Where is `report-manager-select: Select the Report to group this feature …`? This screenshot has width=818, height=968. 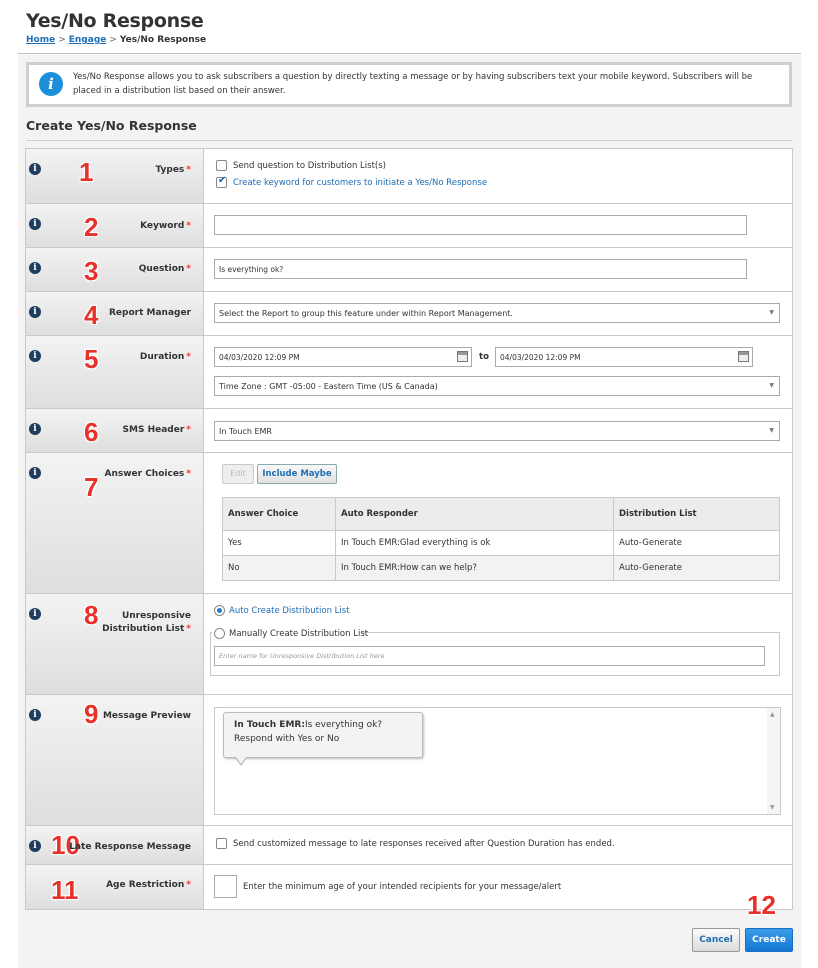 report-manager-select: Select the Report to group this feature … is located at coordinates (497, 313).